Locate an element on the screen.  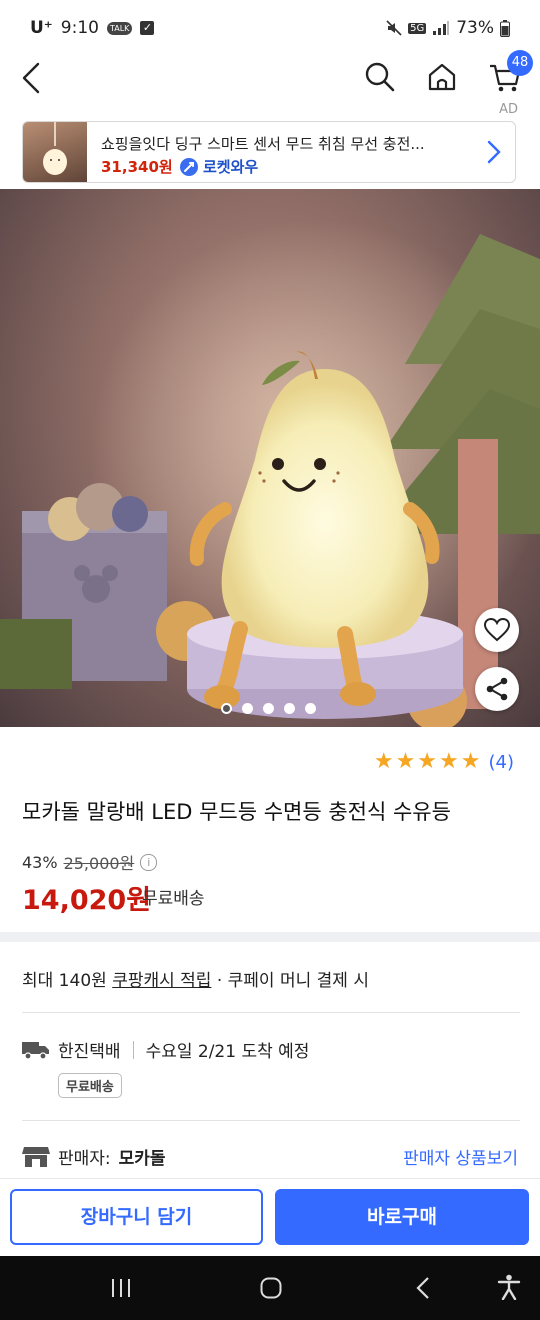
top-nav is located at coordinates (270, 88).